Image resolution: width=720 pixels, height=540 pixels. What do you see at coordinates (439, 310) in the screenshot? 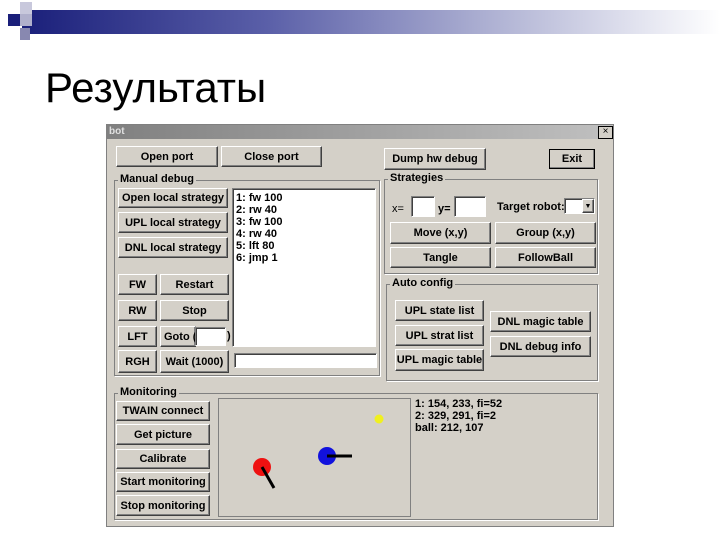
I see `upl-state-list-button: UPL state list` at bounding box center [439, 310].